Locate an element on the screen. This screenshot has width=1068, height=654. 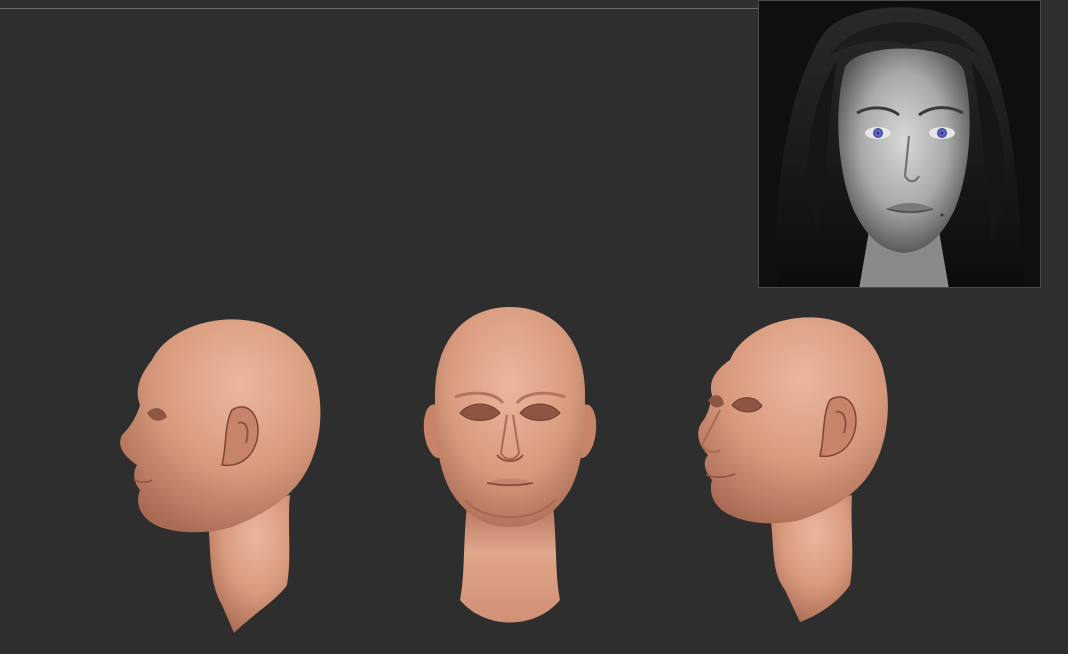
reference-image-panel is located at coordinates (899, 144).